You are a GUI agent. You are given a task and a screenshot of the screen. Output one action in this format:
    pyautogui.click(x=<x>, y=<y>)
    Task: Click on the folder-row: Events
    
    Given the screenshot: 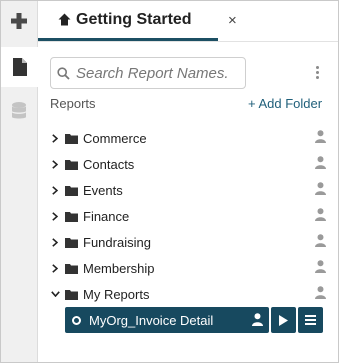 What is the action you would take?
    pyautogui.click(x=188, y=190)
    